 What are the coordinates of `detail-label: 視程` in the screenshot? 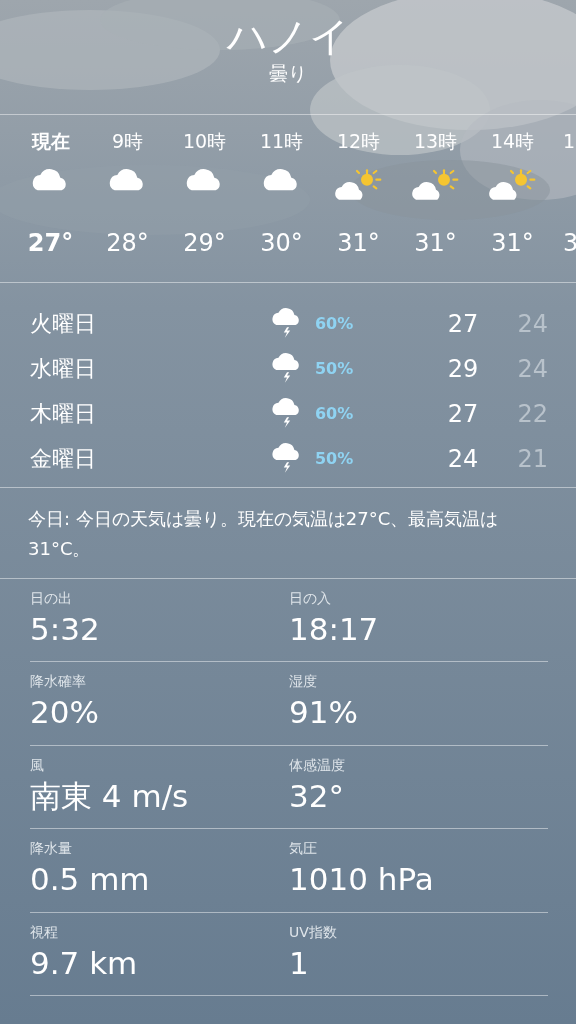 It's located at (44, 931).